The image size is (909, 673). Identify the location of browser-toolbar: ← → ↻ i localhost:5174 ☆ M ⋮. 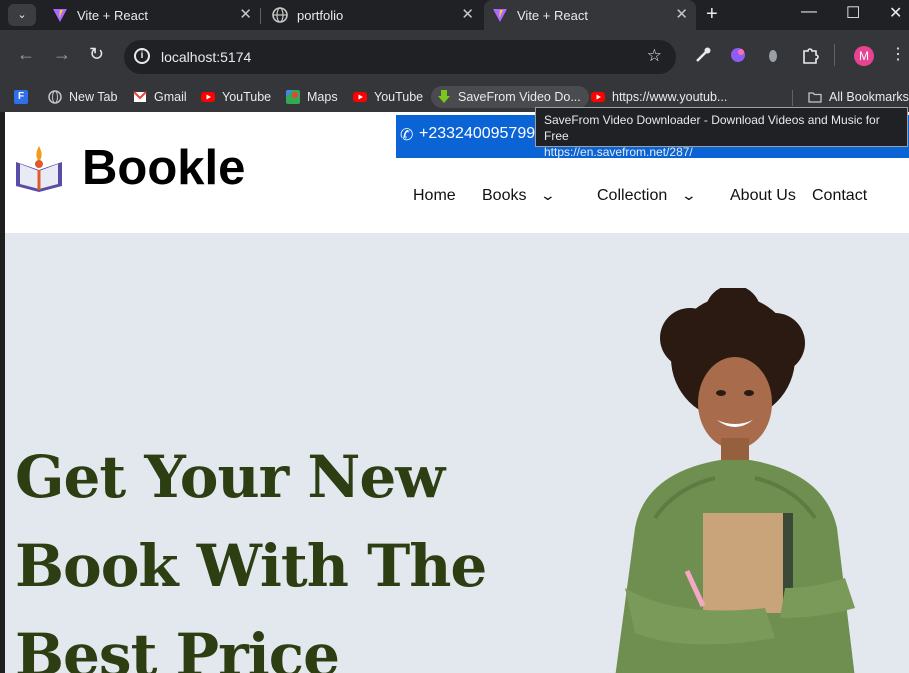
(454, 56).